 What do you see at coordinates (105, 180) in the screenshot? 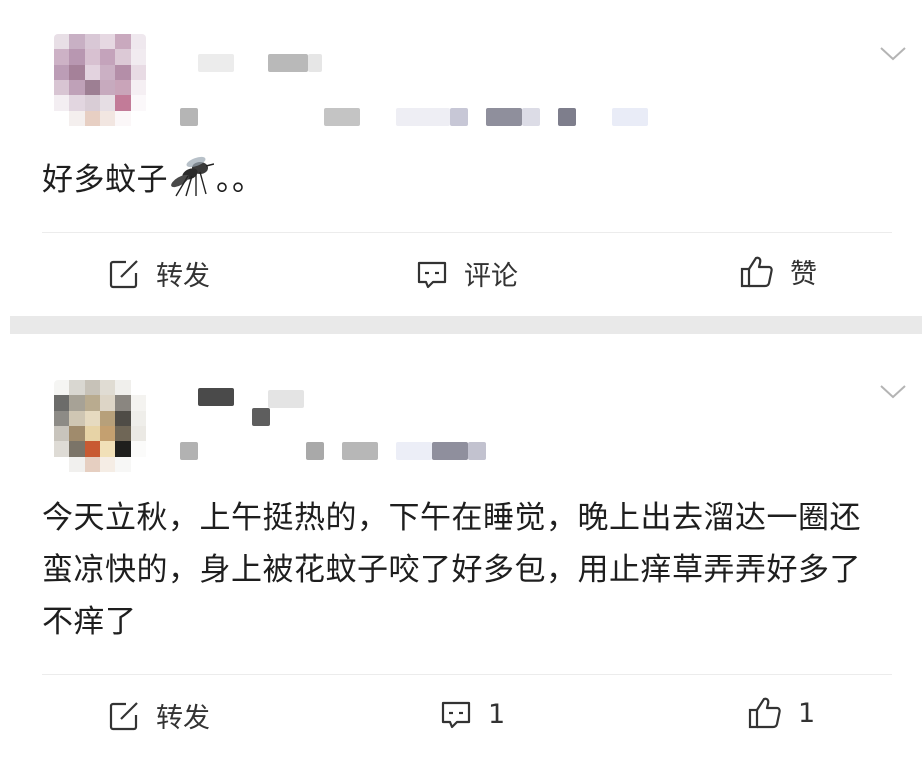
I see `post-text: 好多蚊子` at bounding box center [105, 180].